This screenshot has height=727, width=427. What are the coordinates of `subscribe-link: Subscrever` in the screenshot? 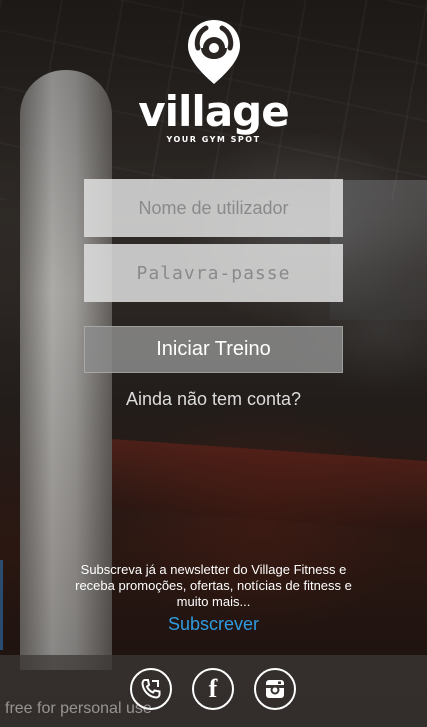 It's located at (213, 624).